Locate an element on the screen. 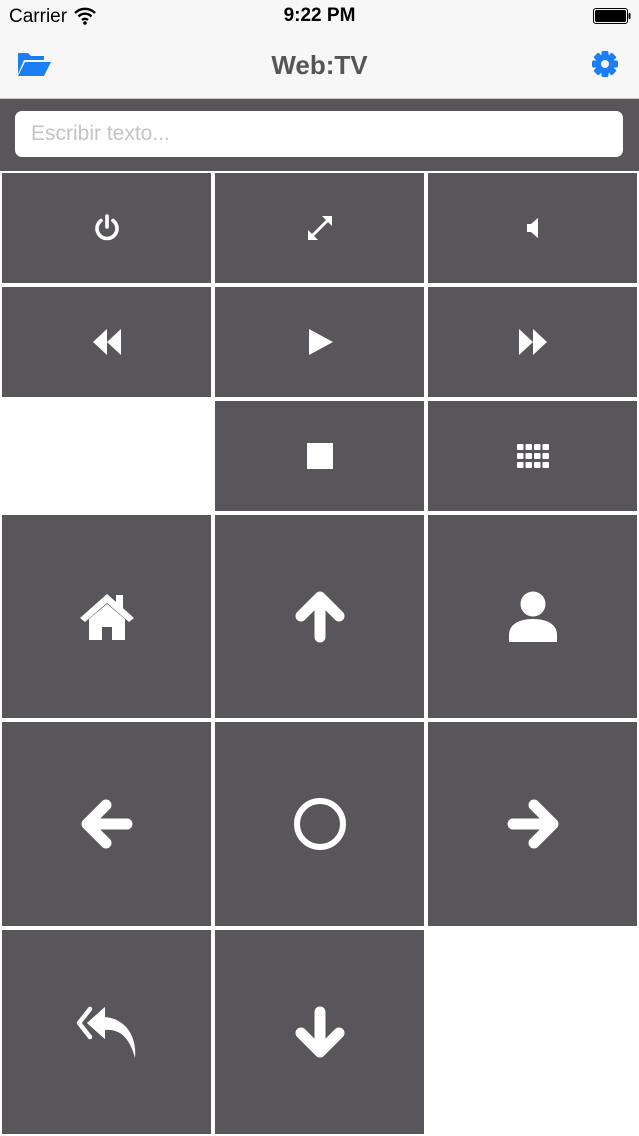  fast-forward-button is located at coordinates (532, 342).